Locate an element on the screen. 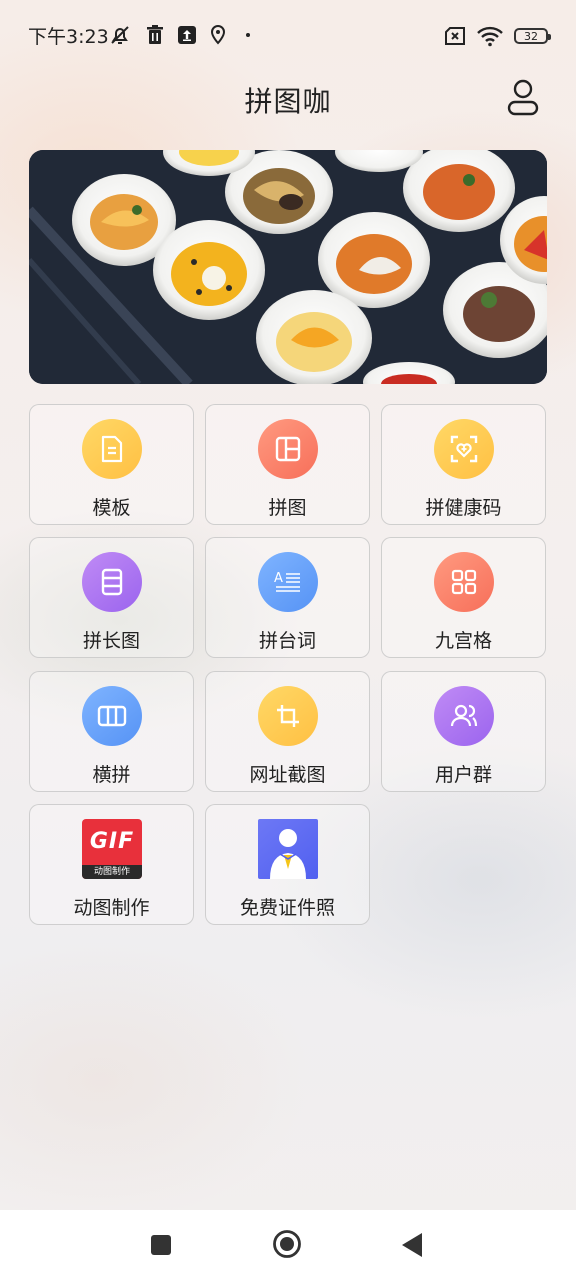 This screenshot has height=1280, width=576. crop-icon is located at coordinates (288, 716).